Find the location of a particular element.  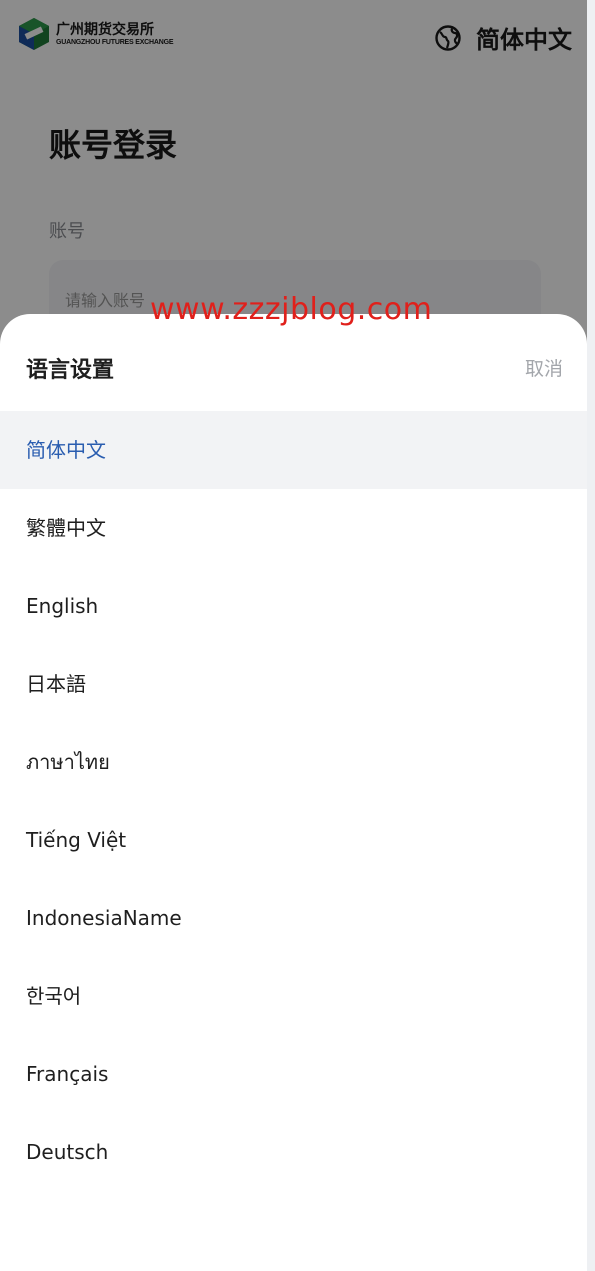

sheet-title: 语言设置 is located at coordinates (70, 370).